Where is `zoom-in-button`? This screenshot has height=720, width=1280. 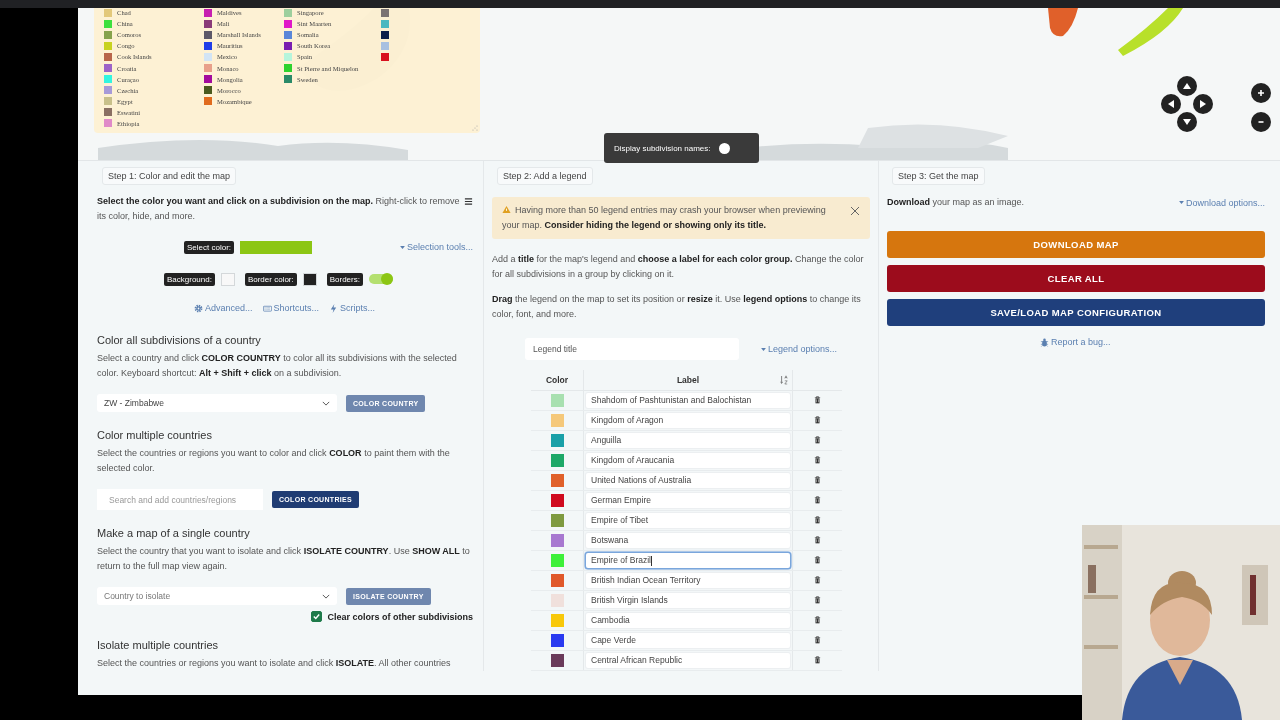
zoom-in-button is located at coordinates (1261, 93).